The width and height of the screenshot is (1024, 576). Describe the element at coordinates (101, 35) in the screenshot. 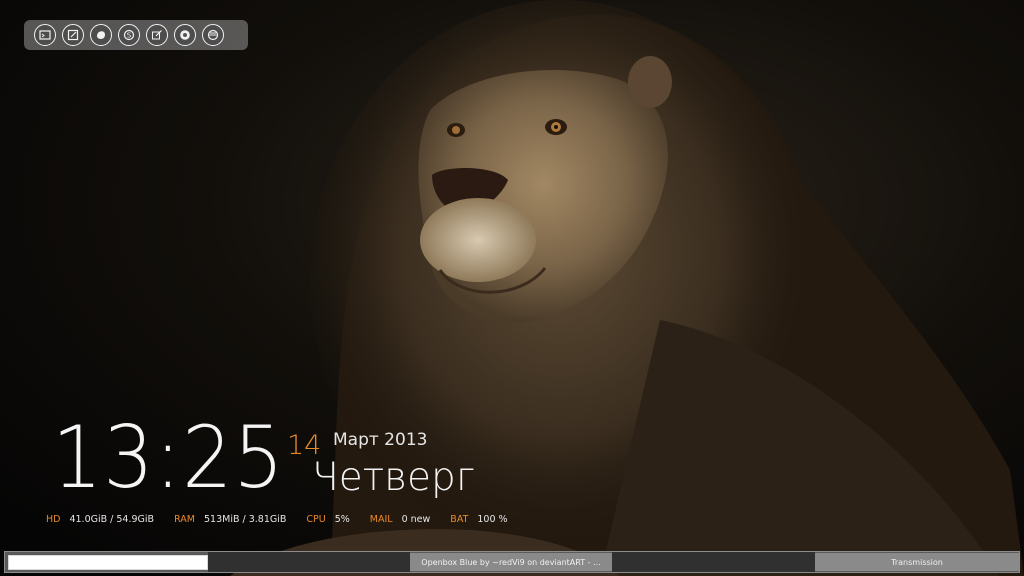

I see `firefox-icon` at that location.